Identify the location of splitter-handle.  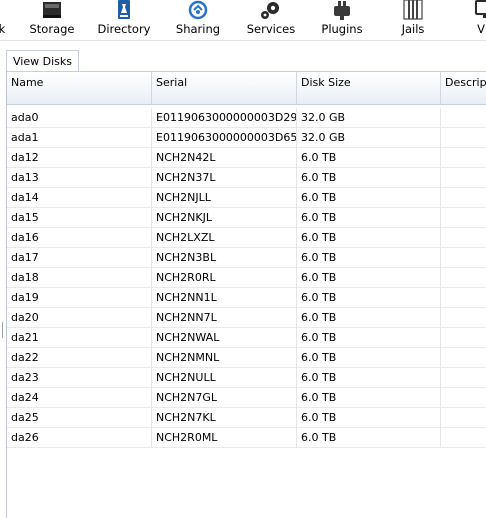
(2, 330).